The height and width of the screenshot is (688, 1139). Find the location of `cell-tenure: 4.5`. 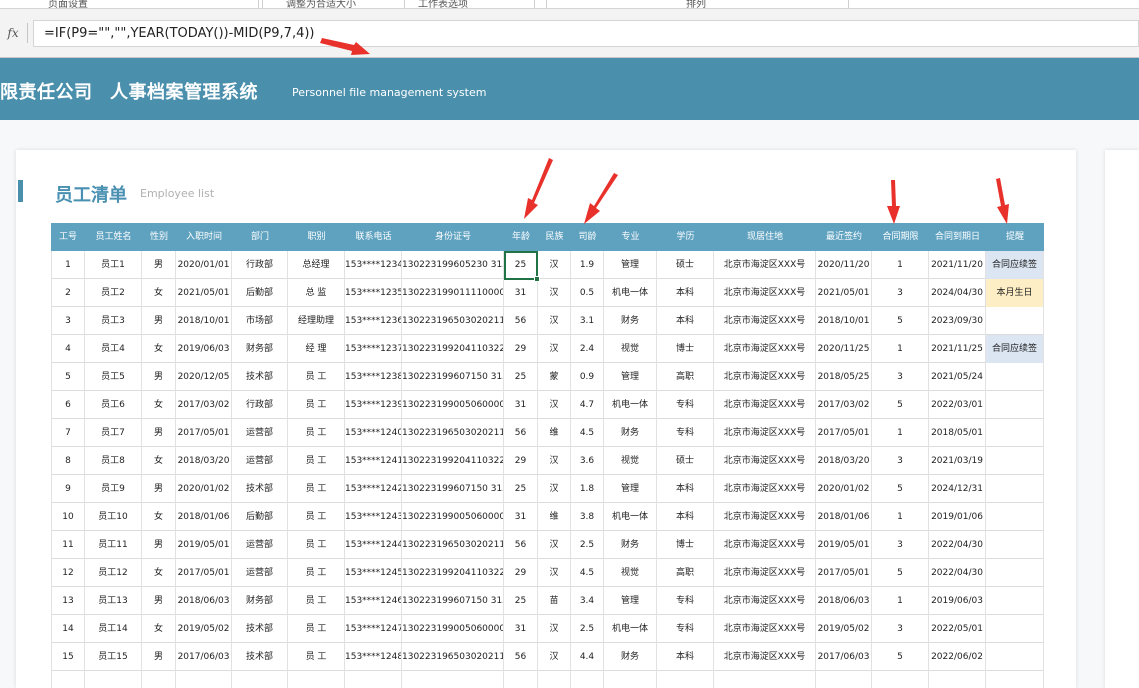

cell-tenure: 4.5 is located at coordinates (587, 433).